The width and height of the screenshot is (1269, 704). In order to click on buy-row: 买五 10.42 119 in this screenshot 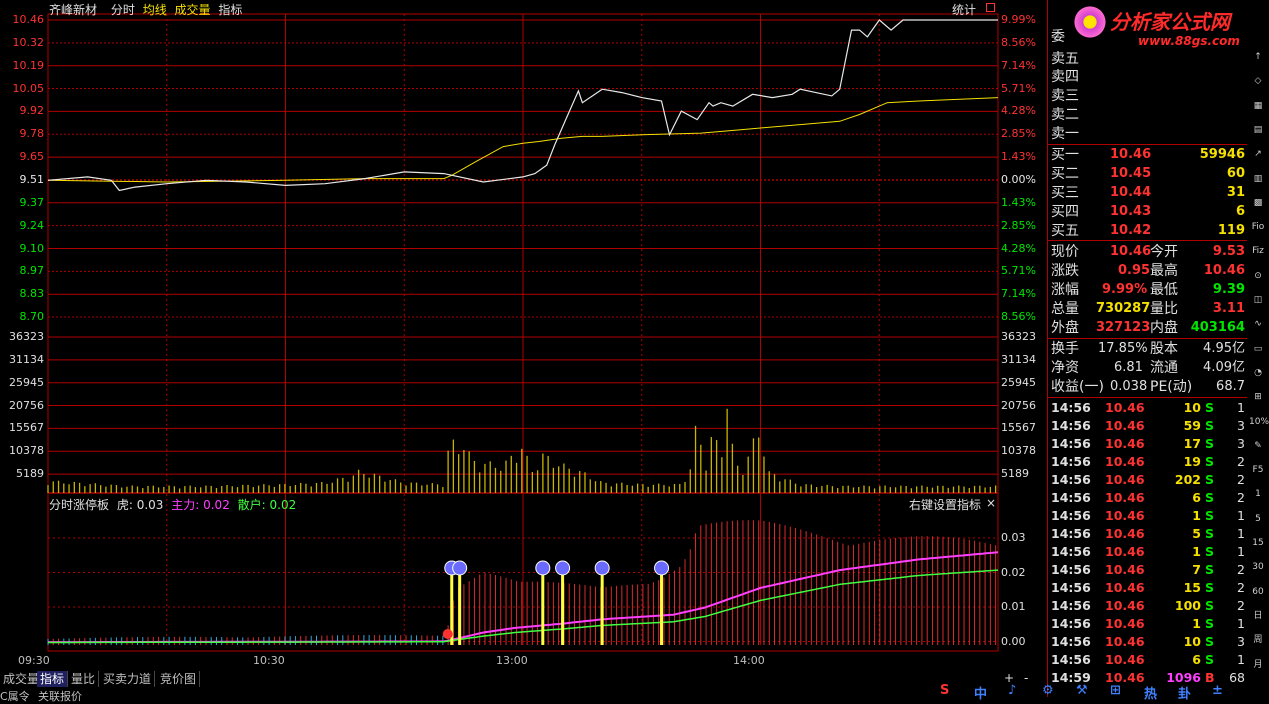, I will do `click(1147, 231)`.